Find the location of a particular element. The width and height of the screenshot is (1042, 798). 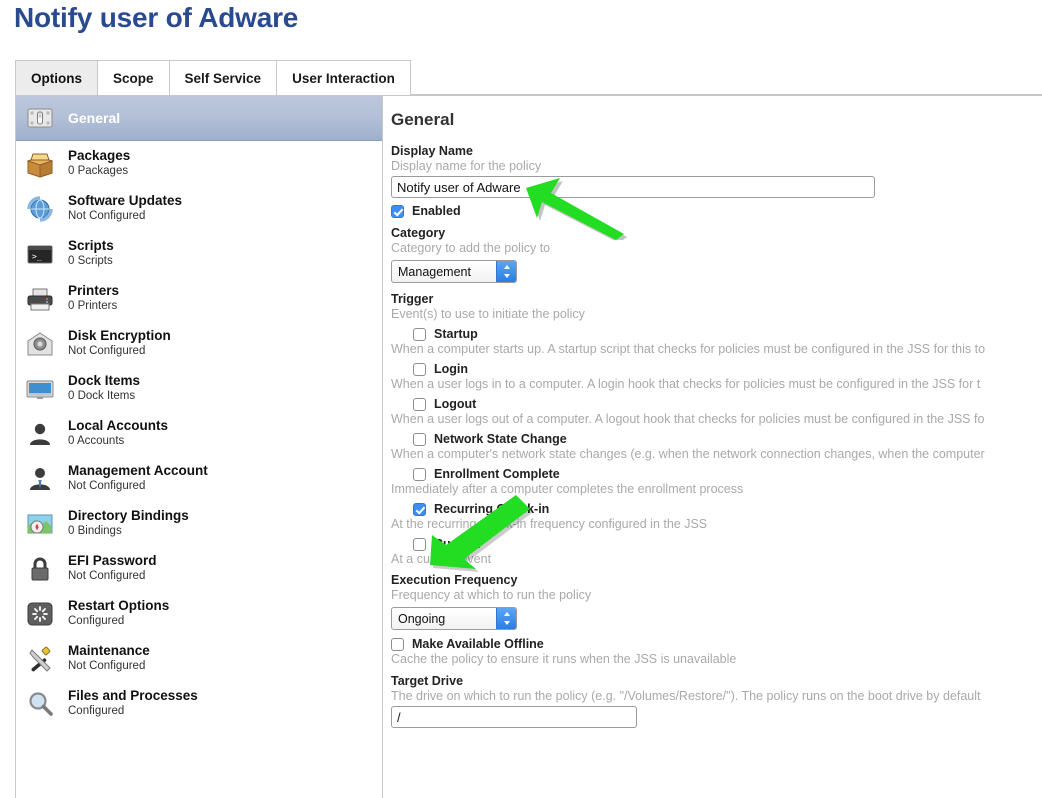

sidebar-item-printers: Printers 0 Printers is located at coordinates (199, 298).